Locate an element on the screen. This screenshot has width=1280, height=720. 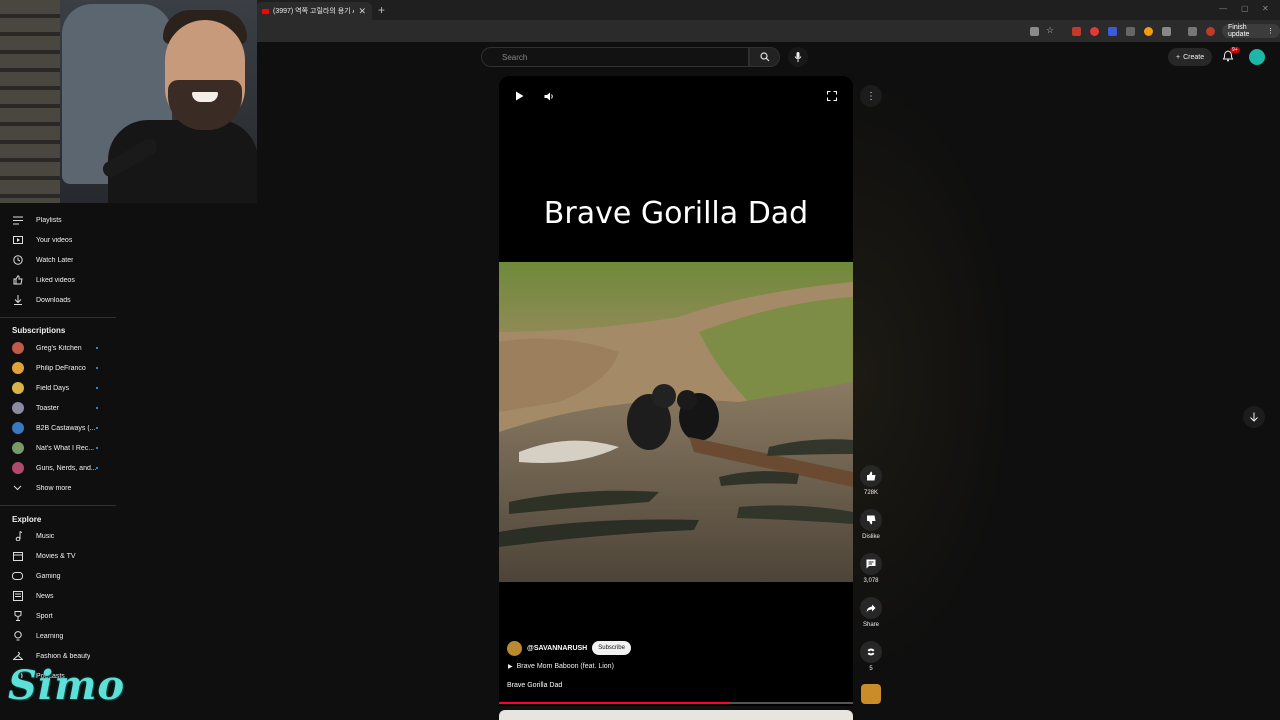
voice-search-button is located at coordinates (798, 57).